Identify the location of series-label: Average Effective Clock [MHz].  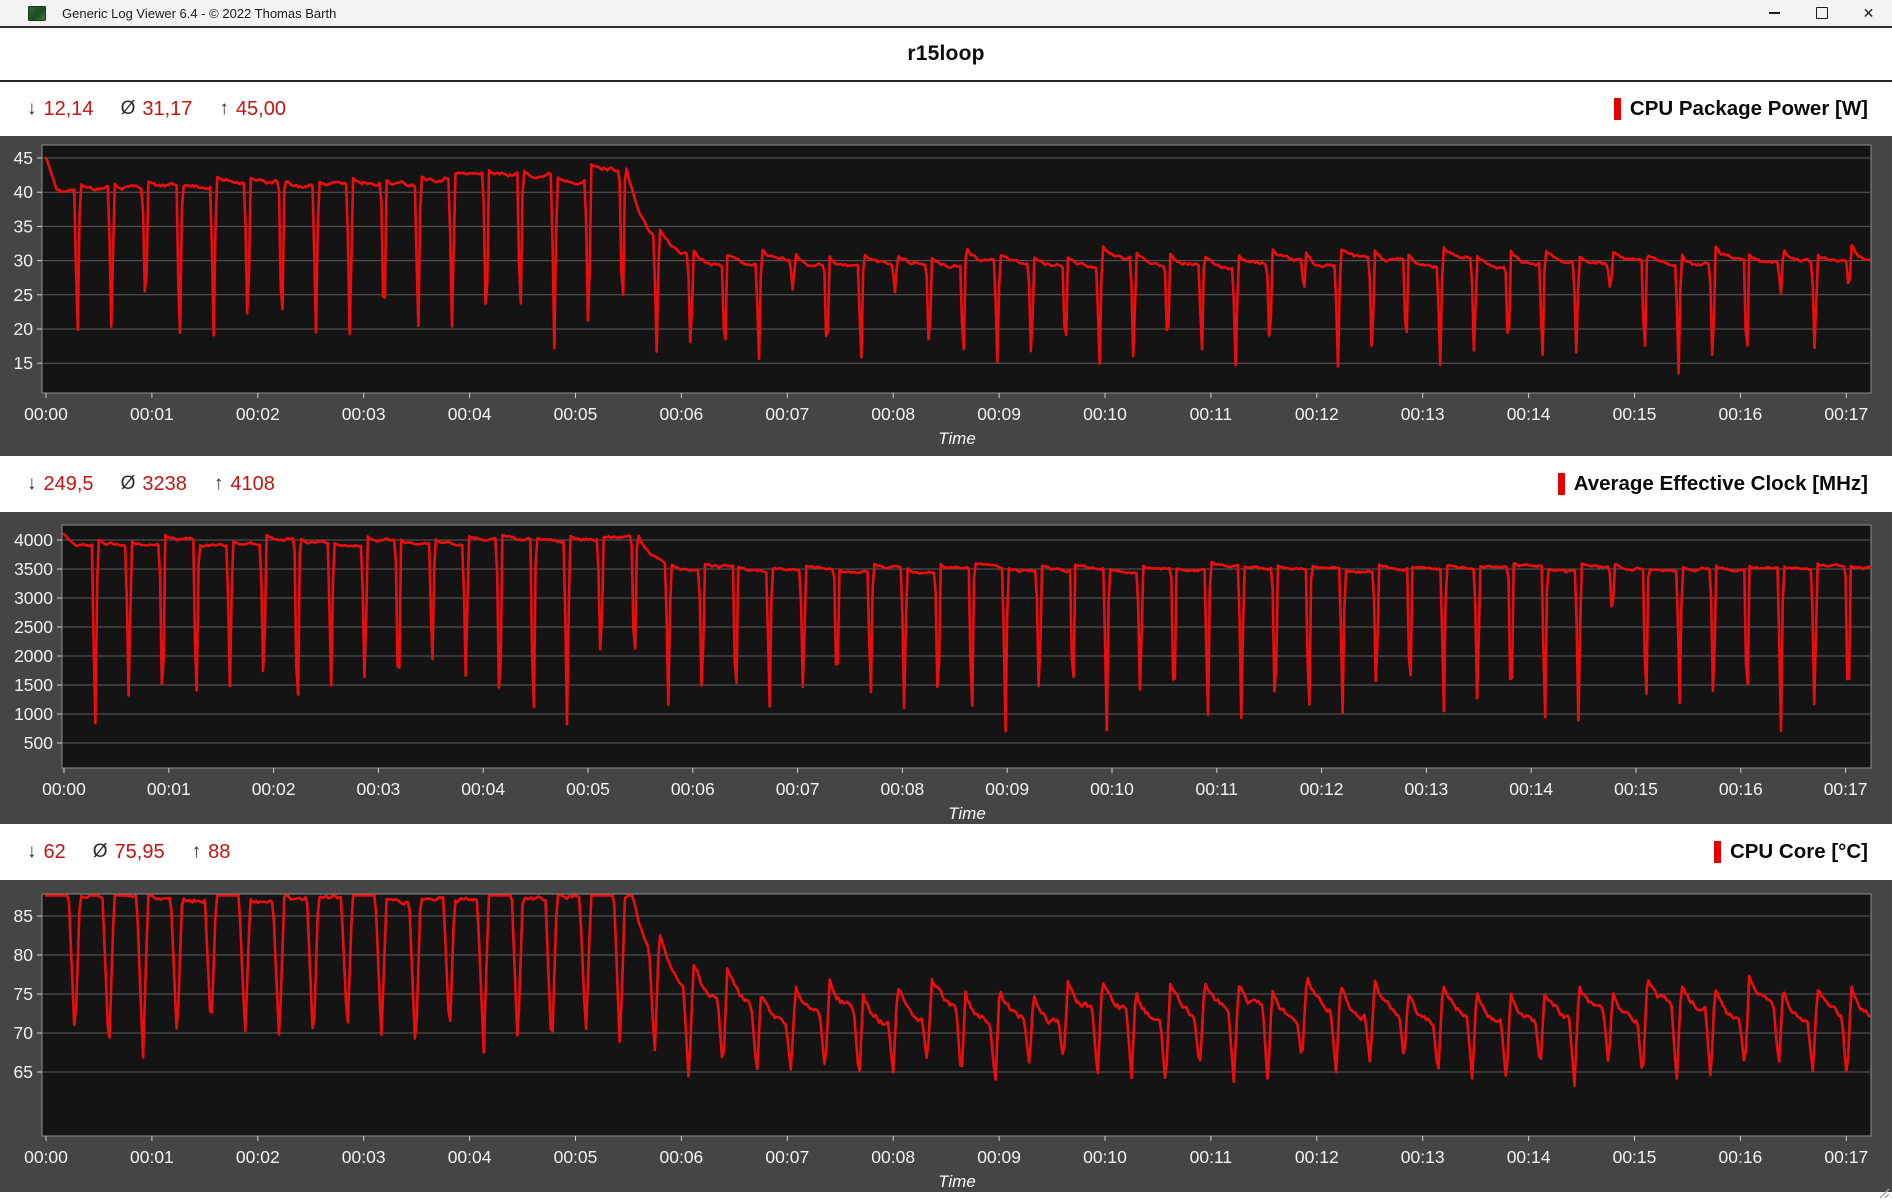
(1720, 483).